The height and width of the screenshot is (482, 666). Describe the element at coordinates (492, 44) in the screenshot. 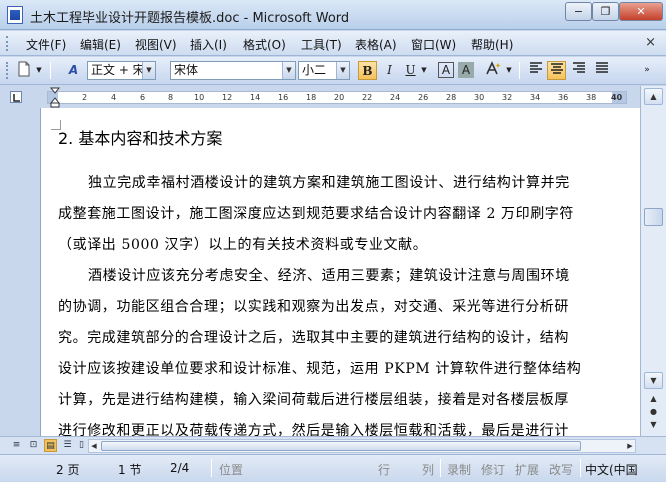

I see `menu-help: 帮助(H)` at that location.